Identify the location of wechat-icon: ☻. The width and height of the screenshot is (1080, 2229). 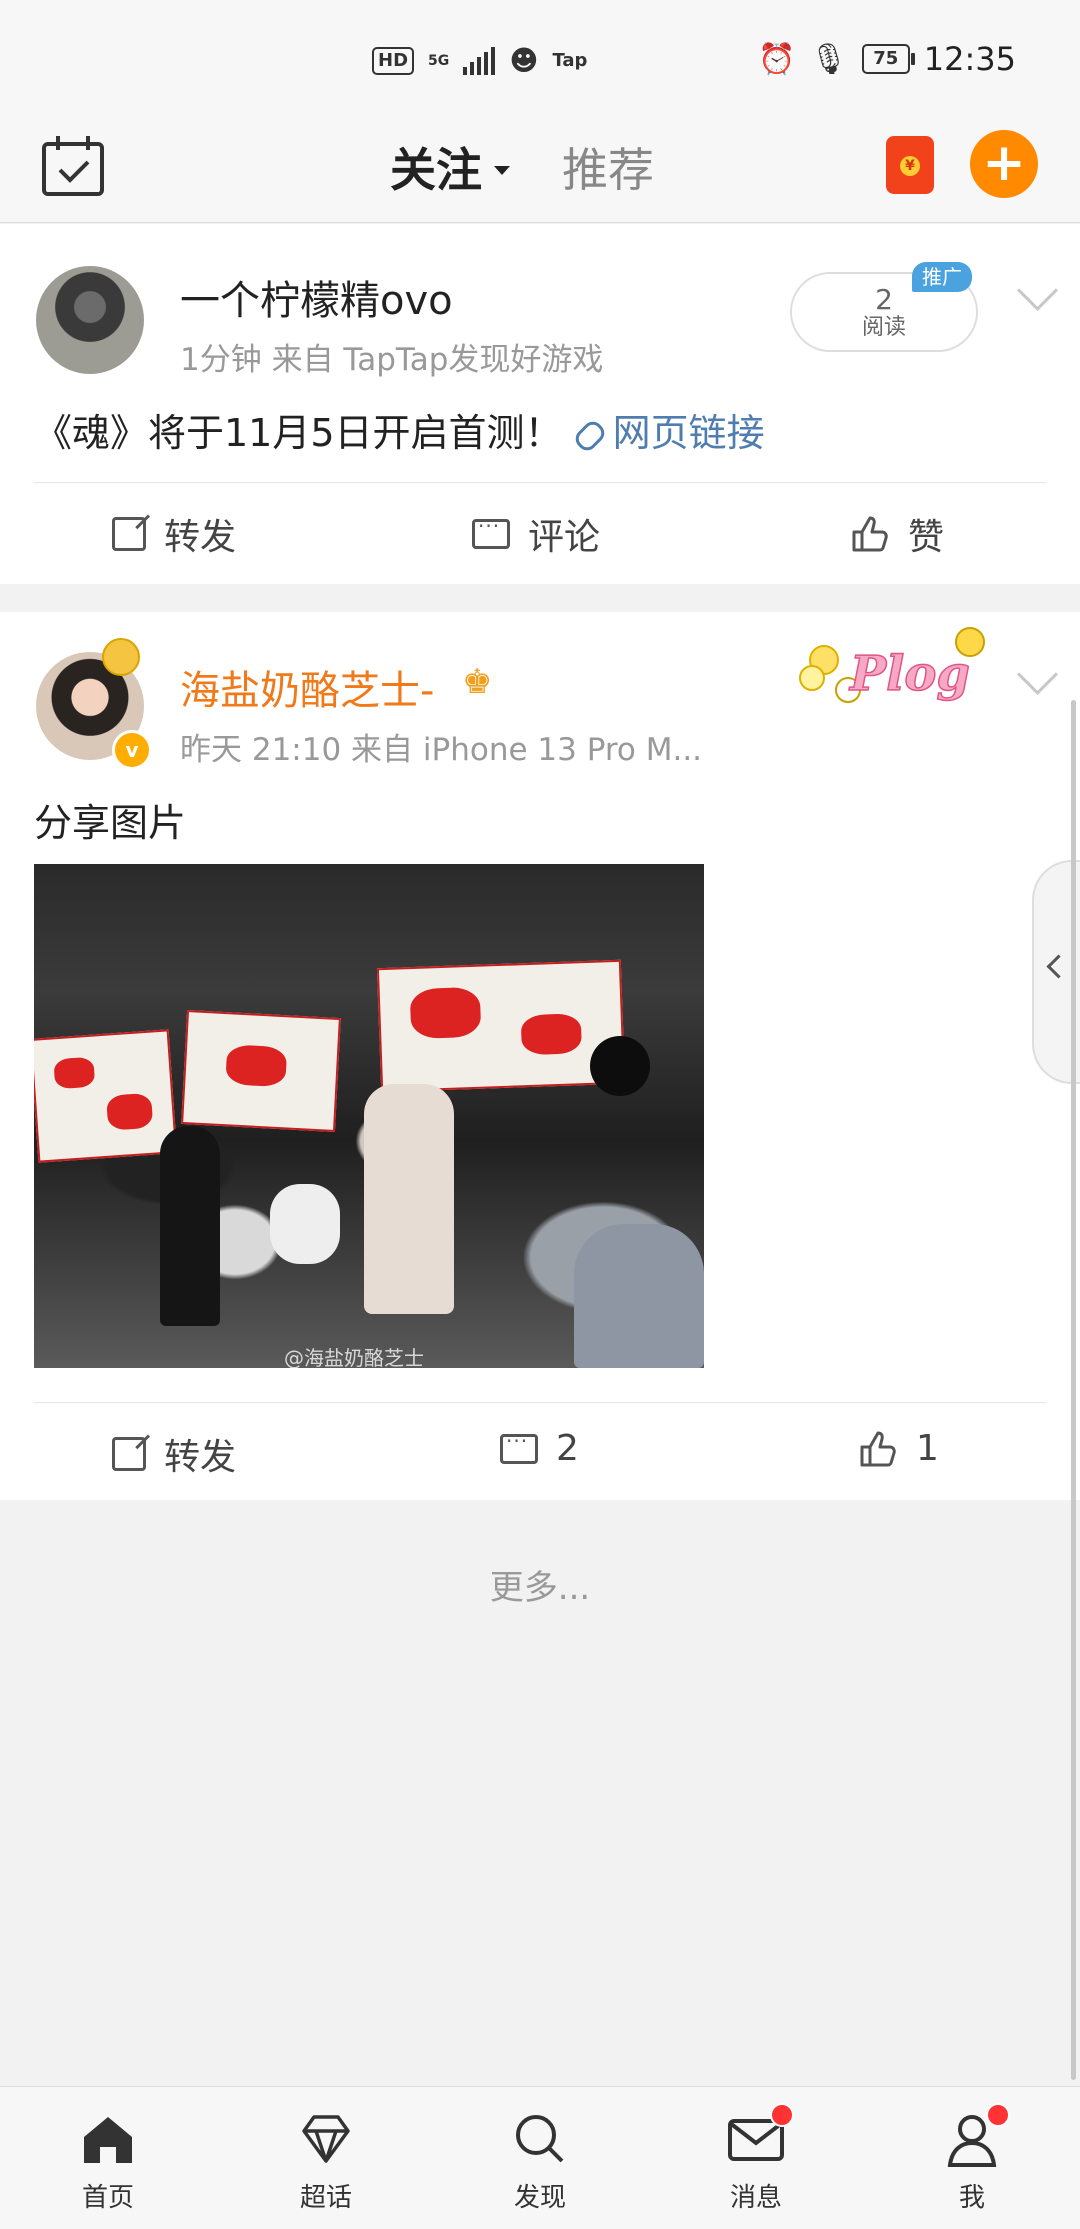
(524, 60).